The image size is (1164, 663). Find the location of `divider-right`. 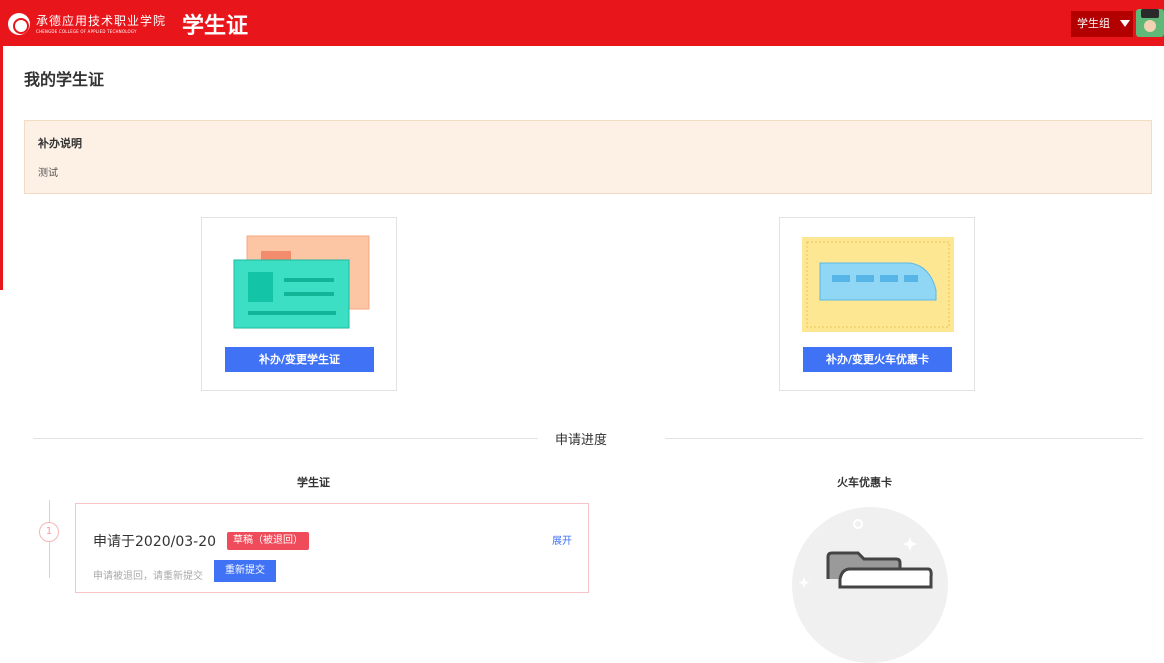

divider-right is located at coordinates (904, 438).